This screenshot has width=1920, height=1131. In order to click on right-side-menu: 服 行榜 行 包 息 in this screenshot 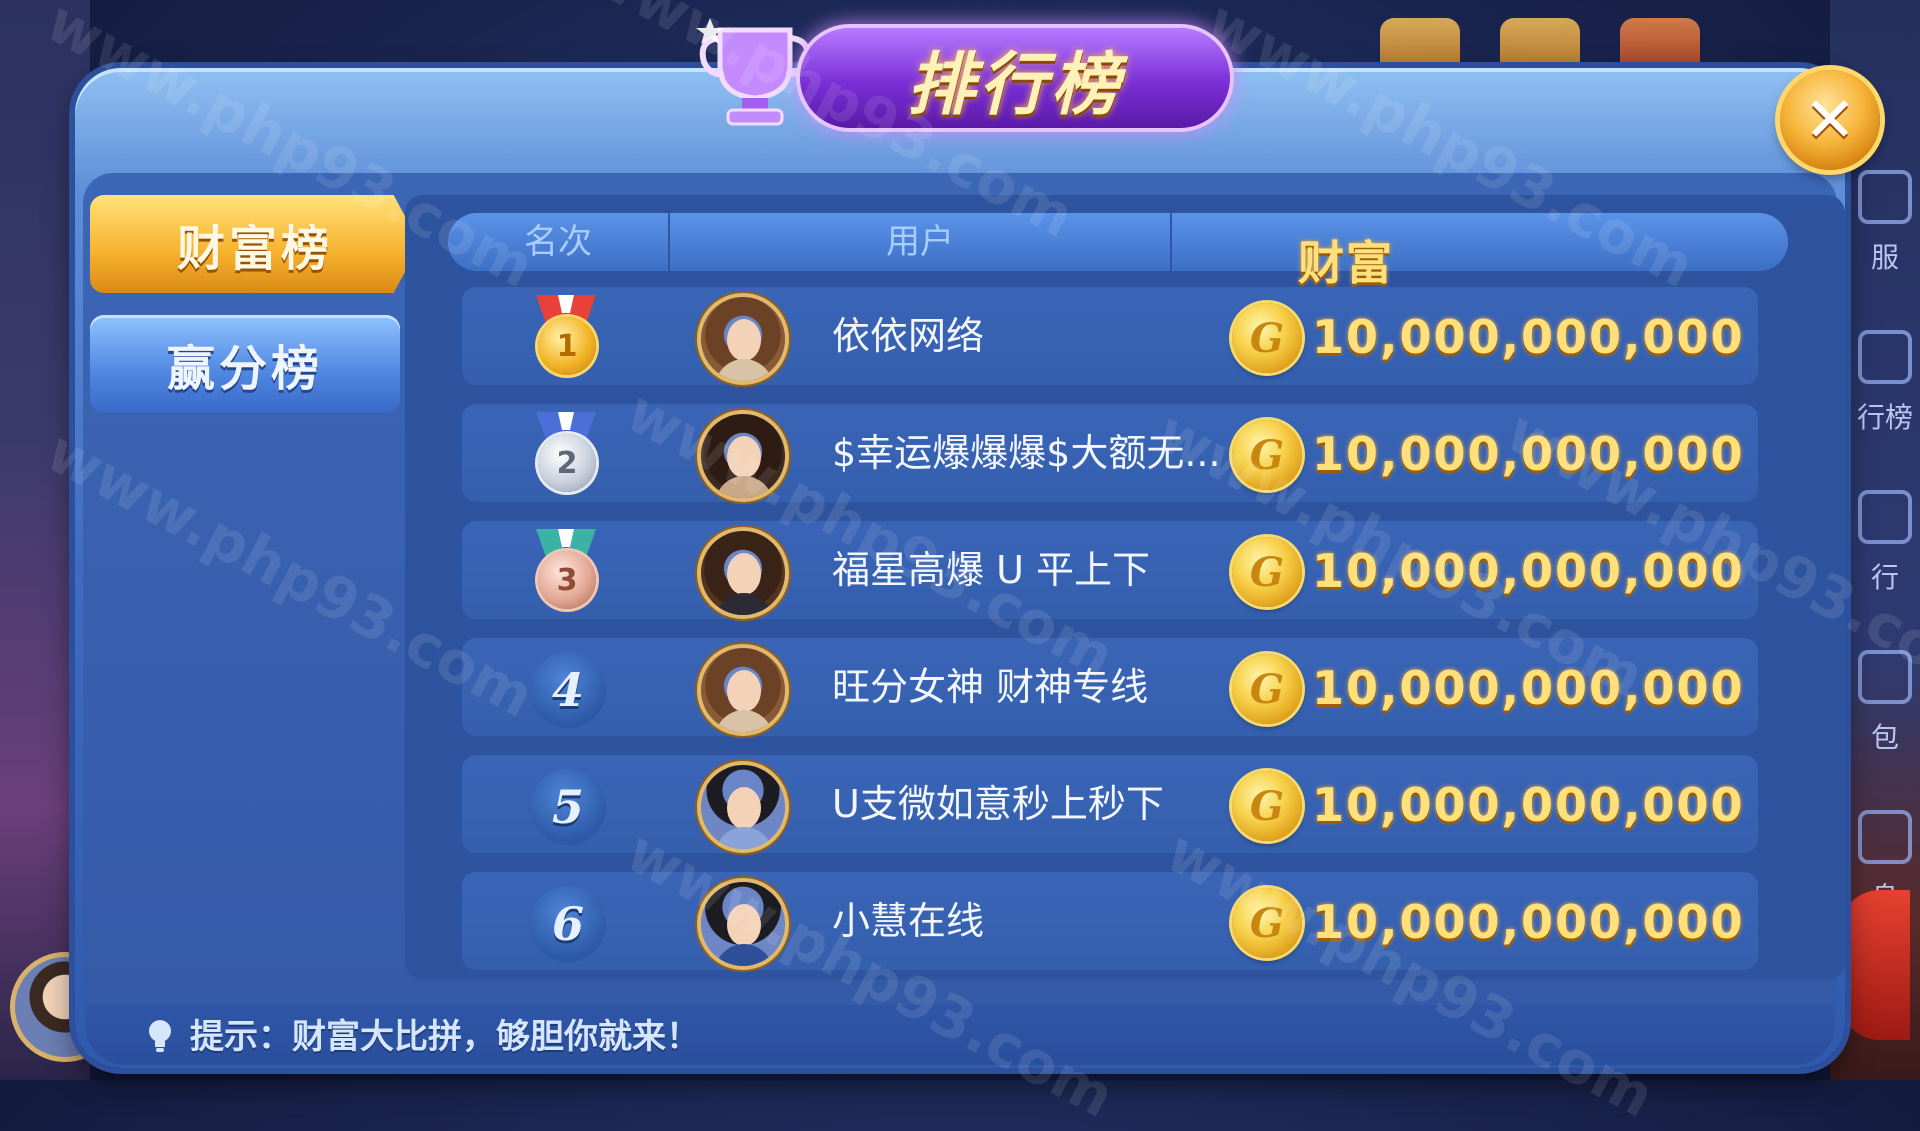, I will do `click(1885, 570)`.